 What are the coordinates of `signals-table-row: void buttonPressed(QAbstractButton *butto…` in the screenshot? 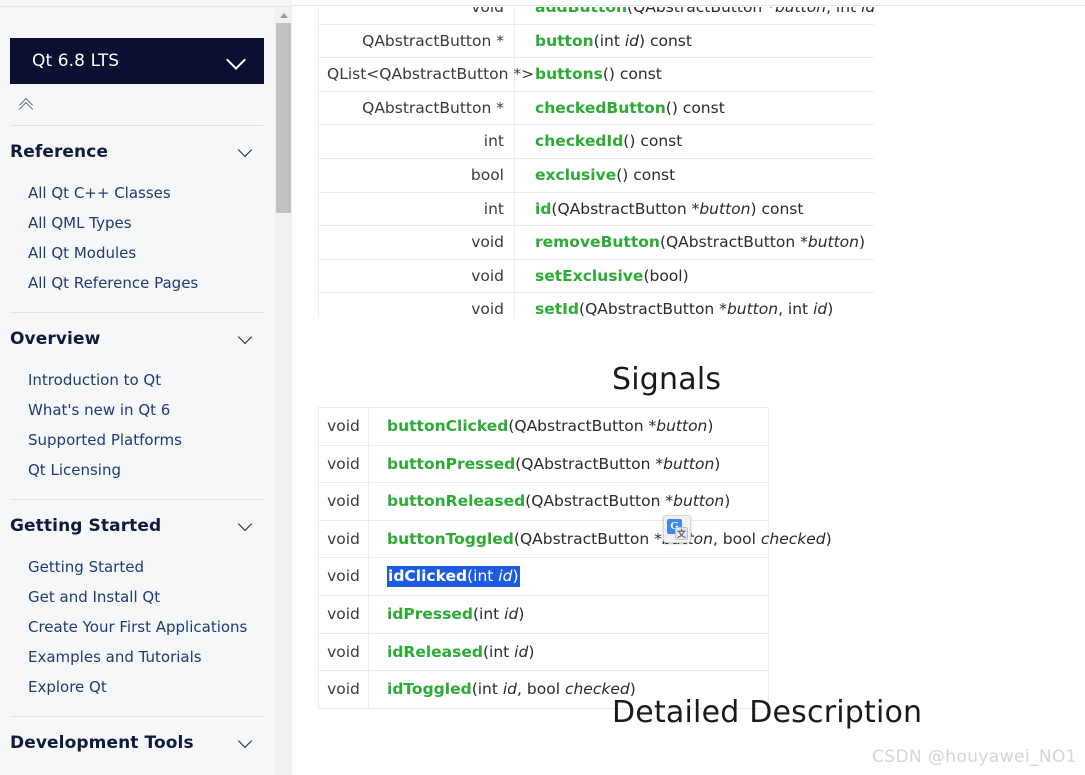 It's located at (543, 464).